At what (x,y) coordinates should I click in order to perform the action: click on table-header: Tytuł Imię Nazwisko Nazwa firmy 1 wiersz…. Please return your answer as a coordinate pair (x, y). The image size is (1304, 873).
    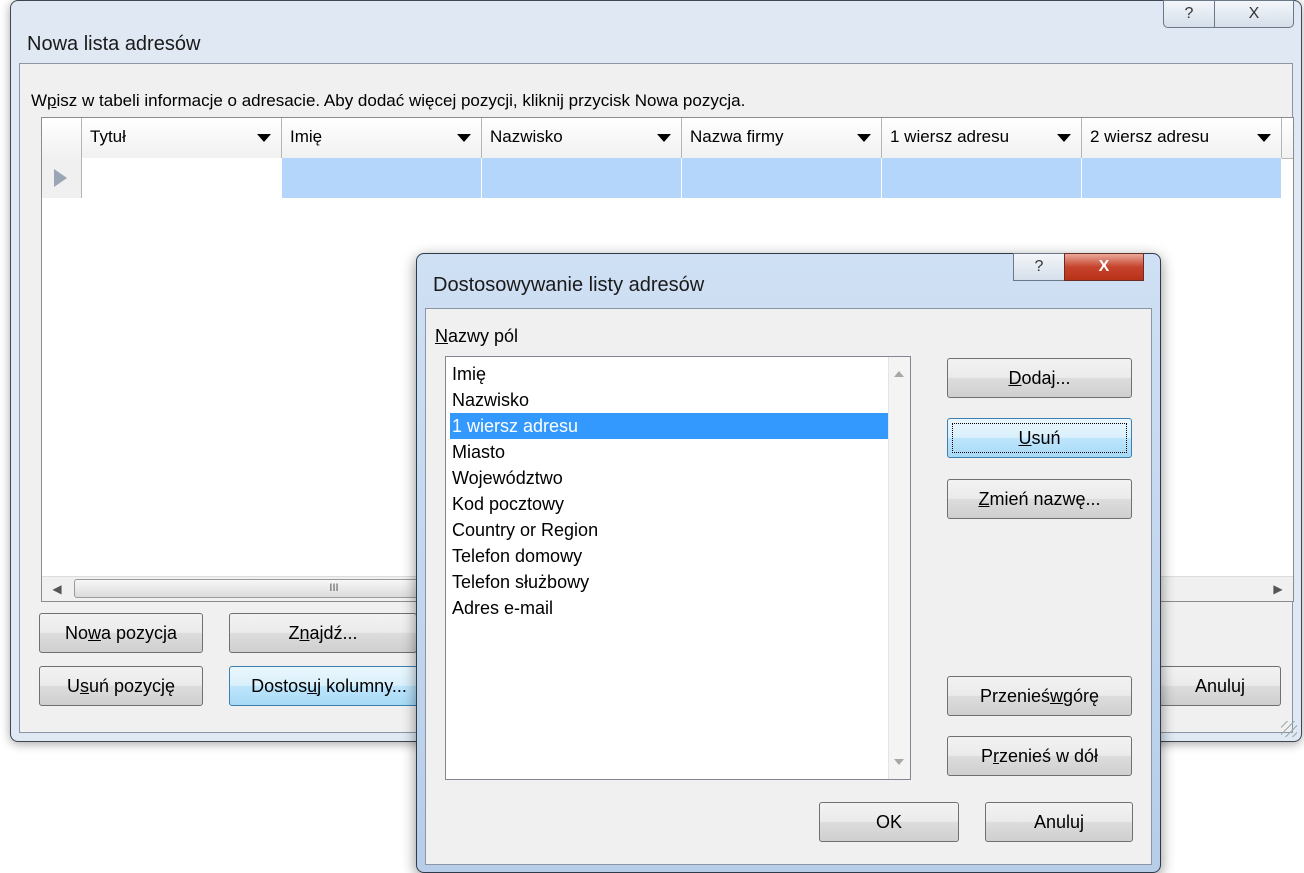
    Looking at the image, I should click on (667, 138).